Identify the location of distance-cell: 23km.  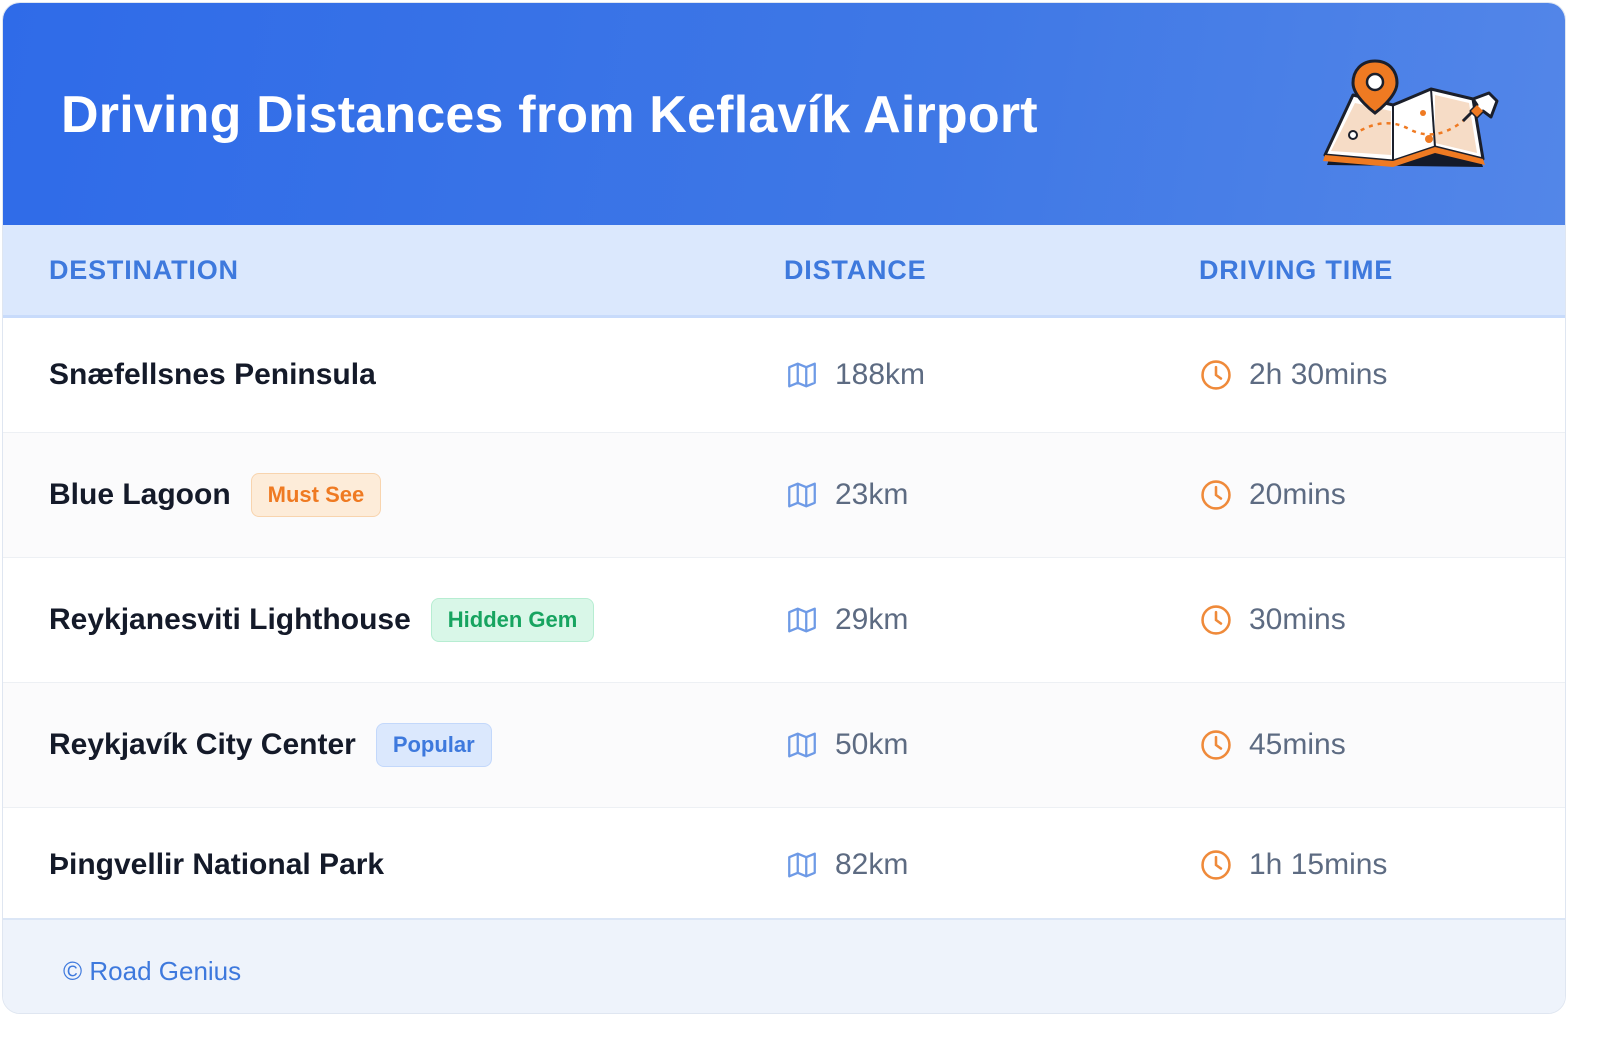
(846, 495).